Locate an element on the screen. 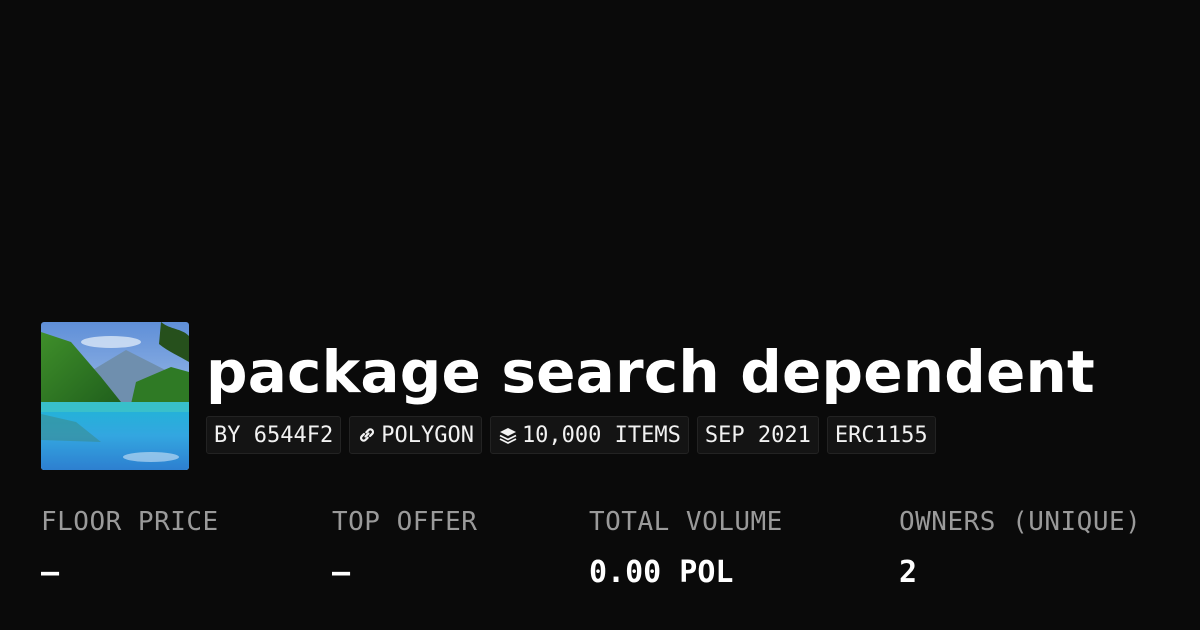  layers-icon is located at coordinates (508, 436).